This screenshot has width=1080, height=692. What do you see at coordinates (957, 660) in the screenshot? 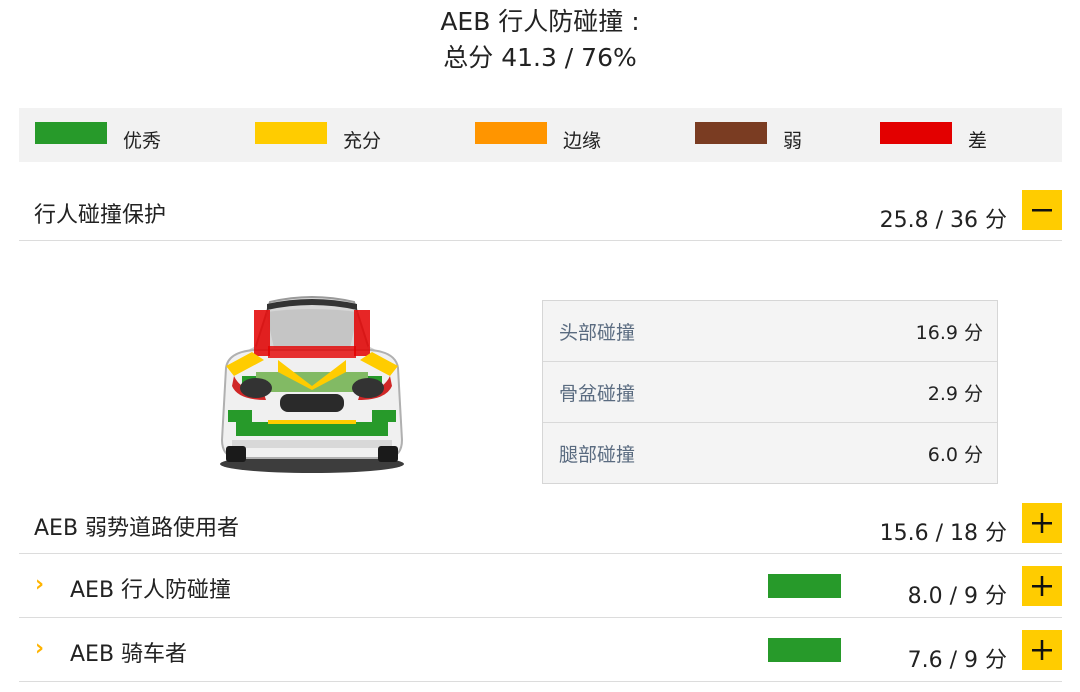
I see `subsection-score: 7.6 / 9 分` at bounding box center [957, 660].